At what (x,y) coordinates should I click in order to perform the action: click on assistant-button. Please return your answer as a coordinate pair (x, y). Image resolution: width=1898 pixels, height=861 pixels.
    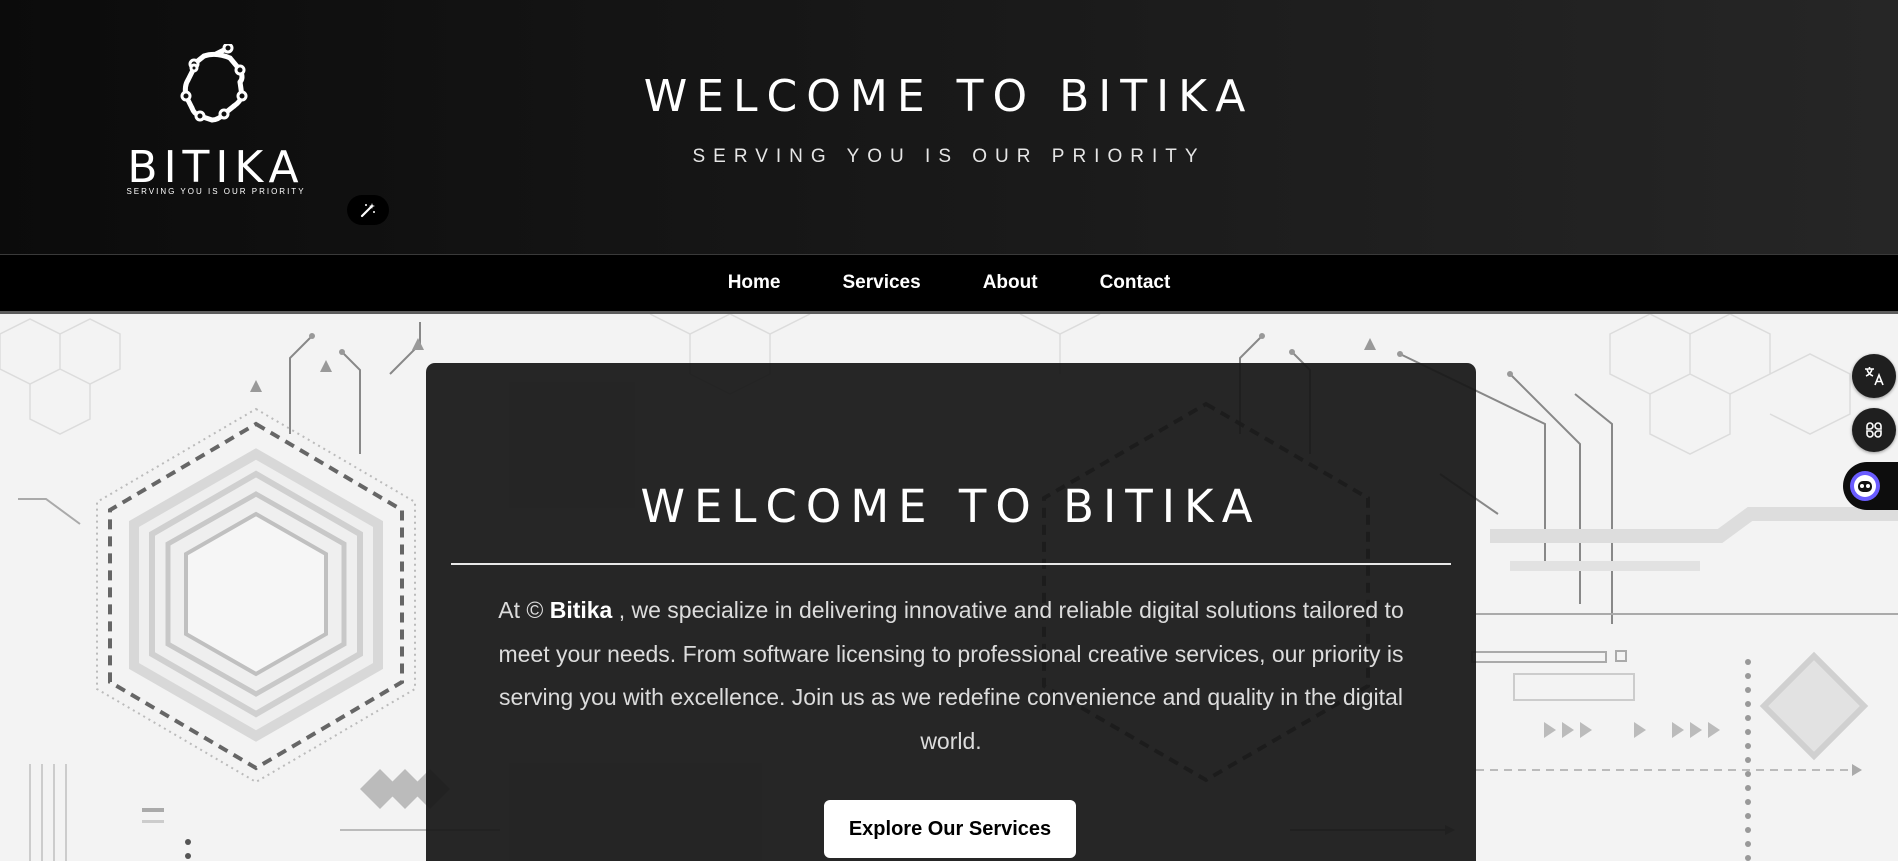
    Looking at the image, I should click on (1870, 486).